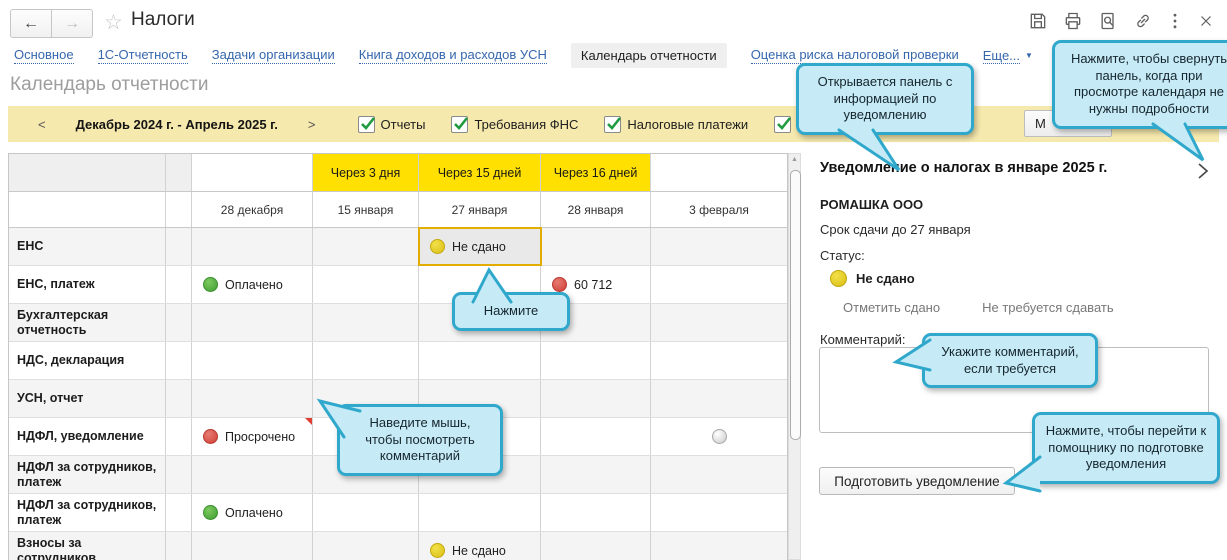  What do you see at coordinates (719, 209) in the screenshot?
I see `date-header: 3 февраля` at bounding box center [719, 209].